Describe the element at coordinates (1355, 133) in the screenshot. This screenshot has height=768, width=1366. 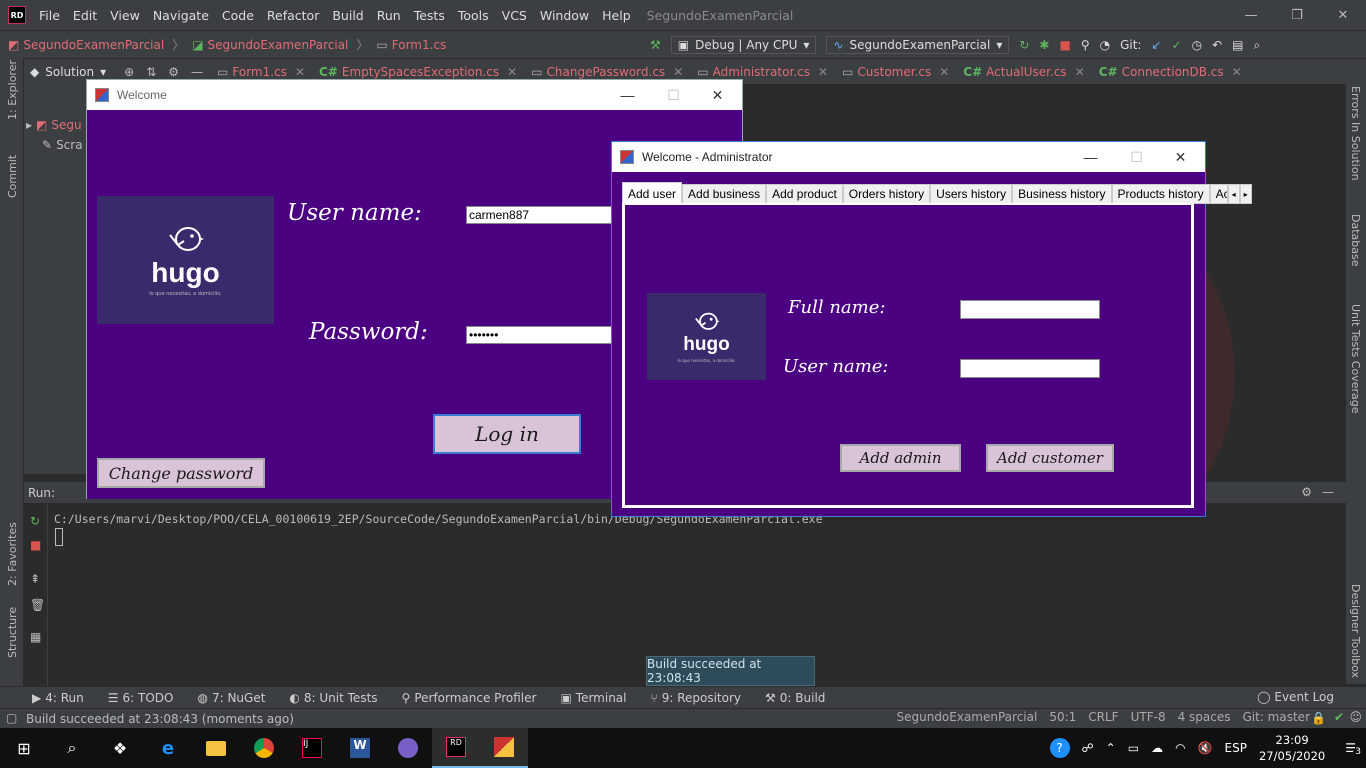
I see `tool-errors: Errors In Solution` at that location.